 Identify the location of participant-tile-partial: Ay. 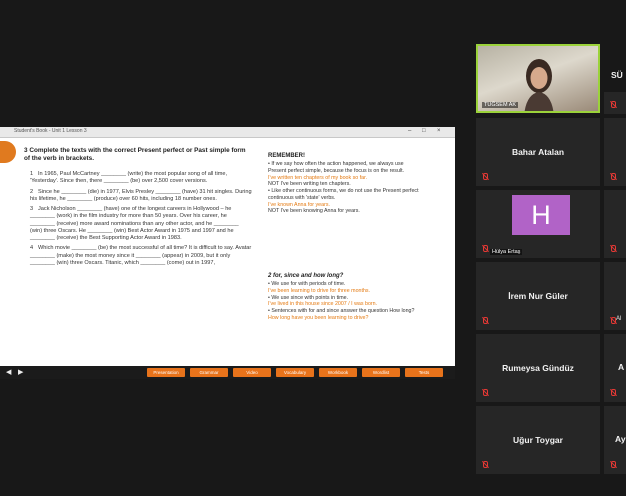
(615, 440).